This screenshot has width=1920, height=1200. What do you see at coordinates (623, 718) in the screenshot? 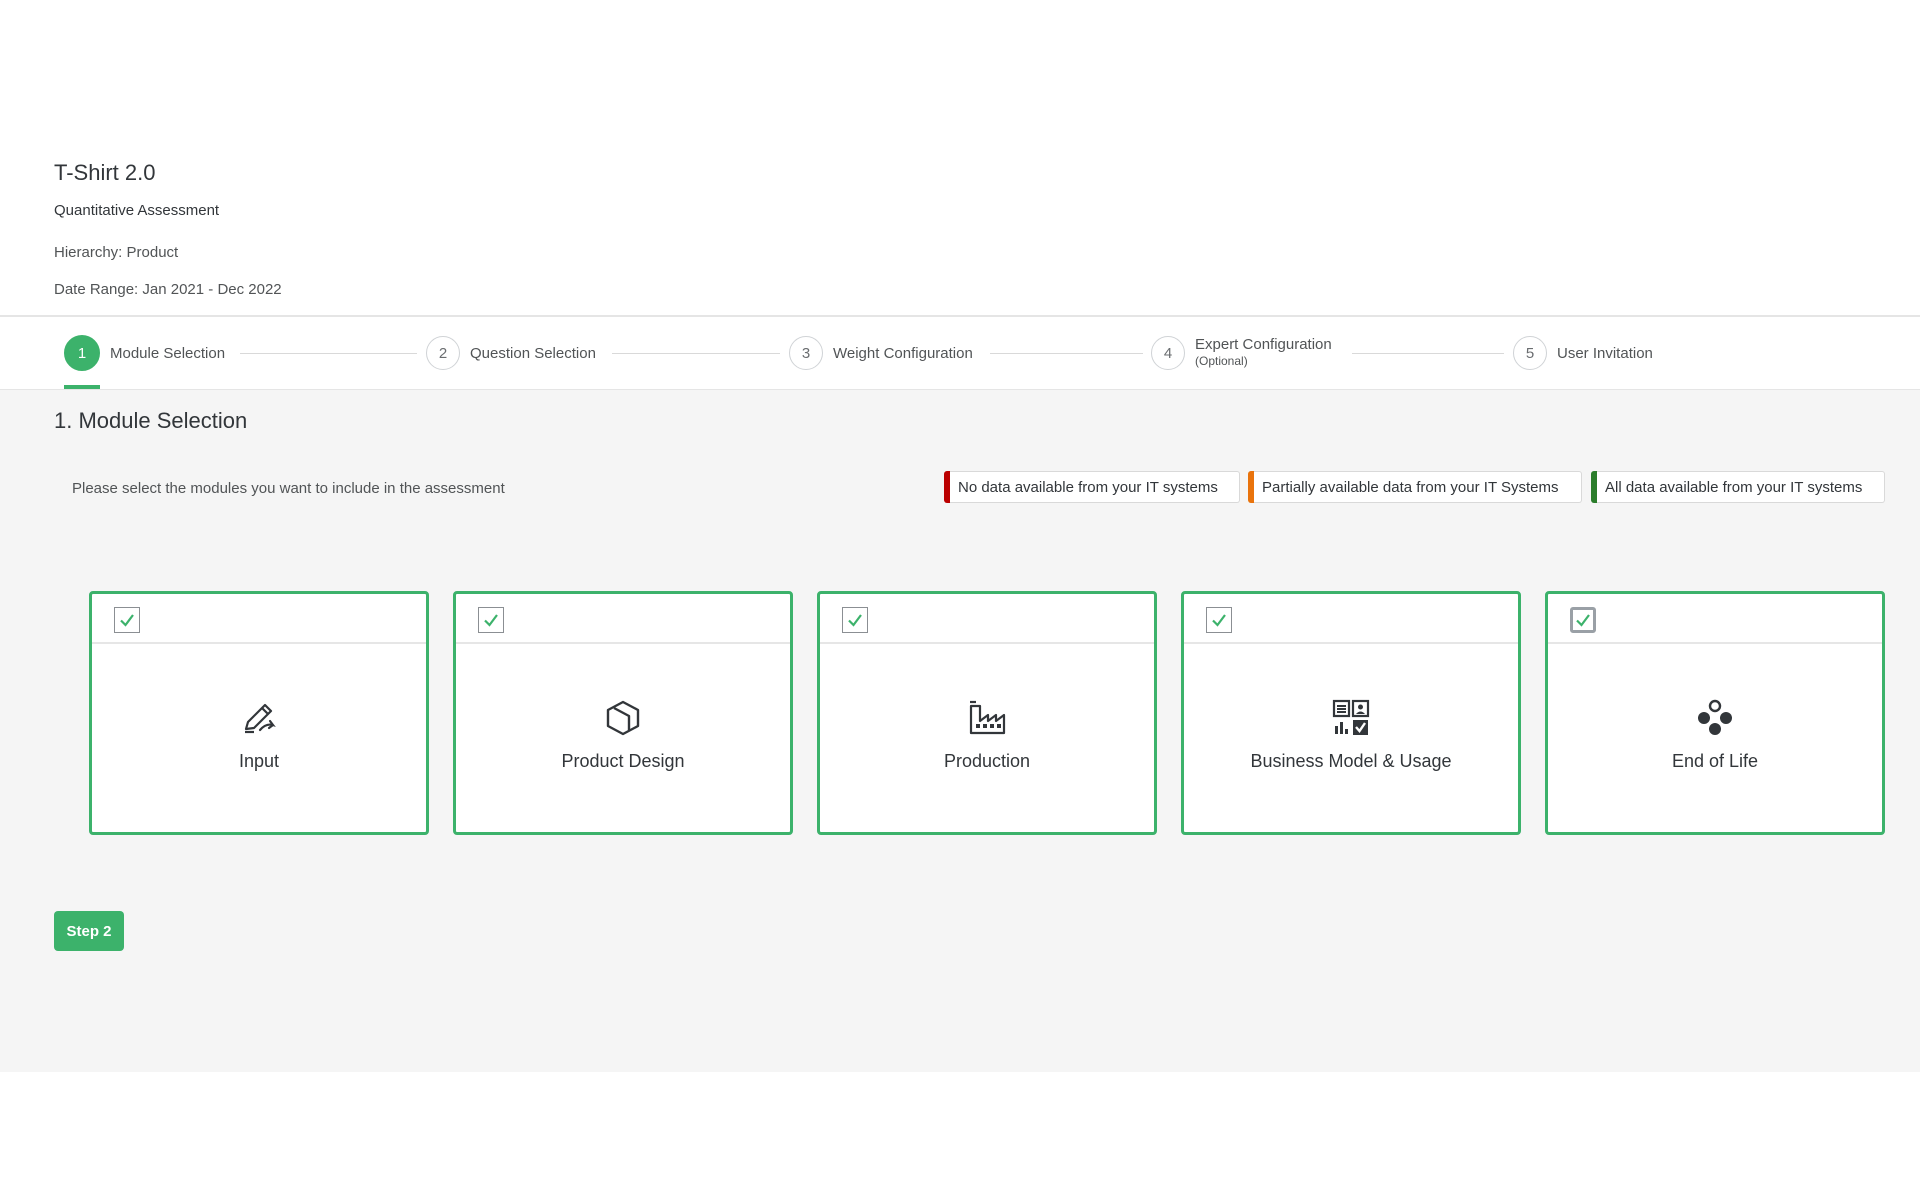
I see `product-box-icon` at bounding box center [623, 718].